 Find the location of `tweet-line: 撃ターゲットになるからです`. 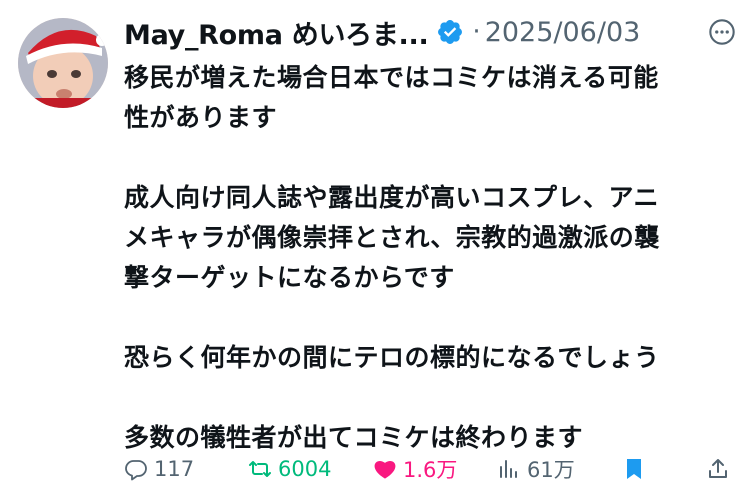

tweet-line: 撃ターゲットになるからです is located at coordinates (289, 277).